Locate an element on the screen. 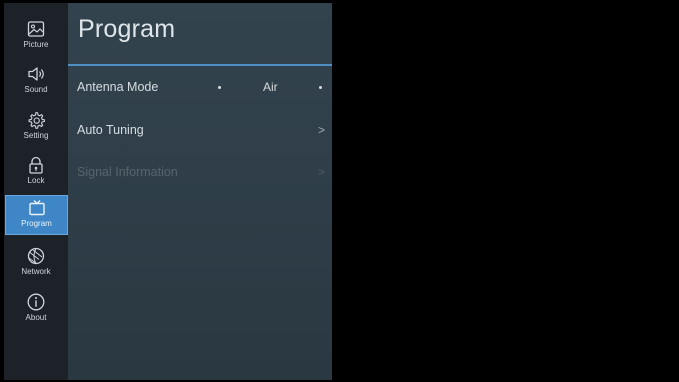 Image resolution: width=679 pixels, height=382 pixels. info-icon is located at coordinates (36, 302).